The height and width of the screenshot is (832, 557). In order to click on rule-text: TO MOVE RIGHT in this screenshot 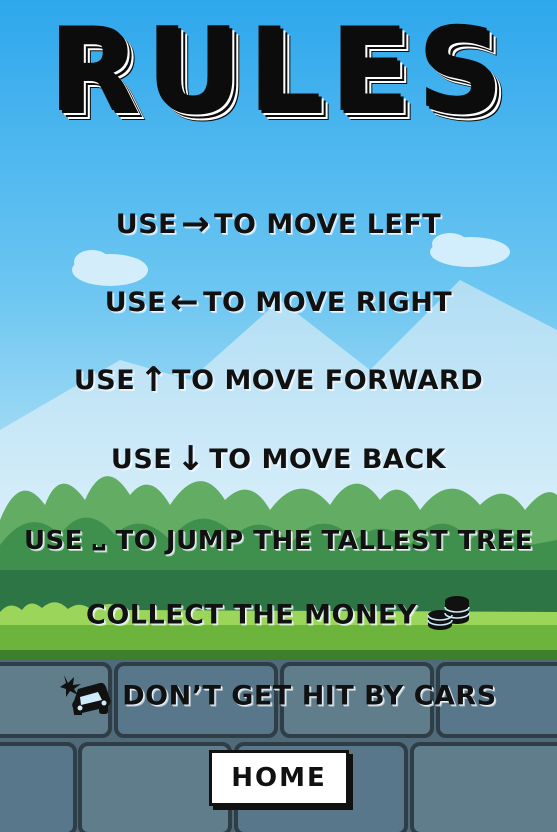, I will do `click(328, 302)`.